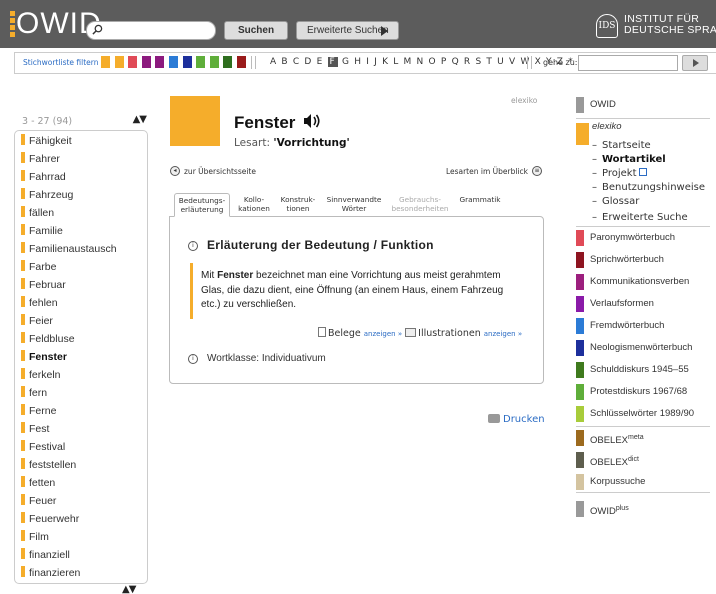 This screenshot has width=716, height=594. What do you see at coordinates (580, 460) in the screenshot?
I see `menu-obelex-dict-color` at bounding box center [580, 460].